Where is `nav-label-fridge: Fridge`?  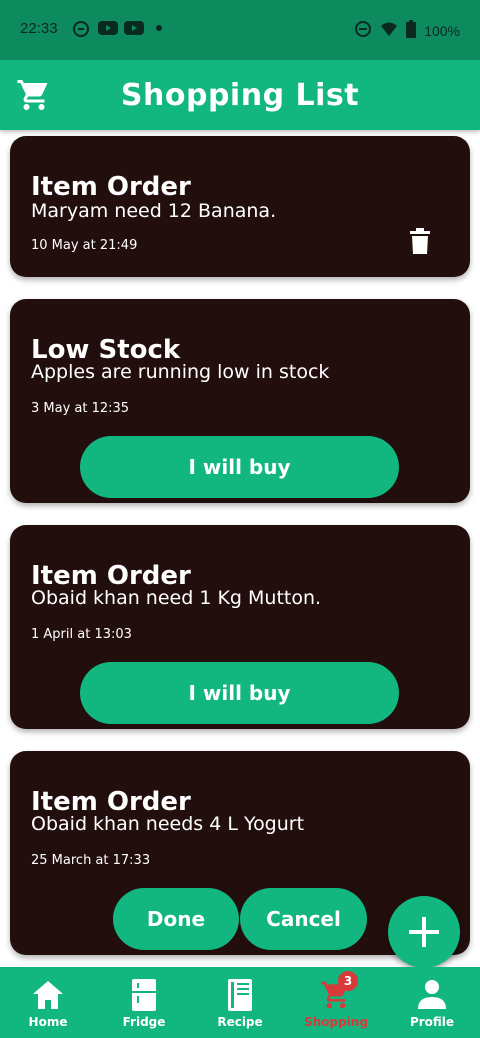 nav-label-fridge: Fridge is located at coordinates (144, 1022).